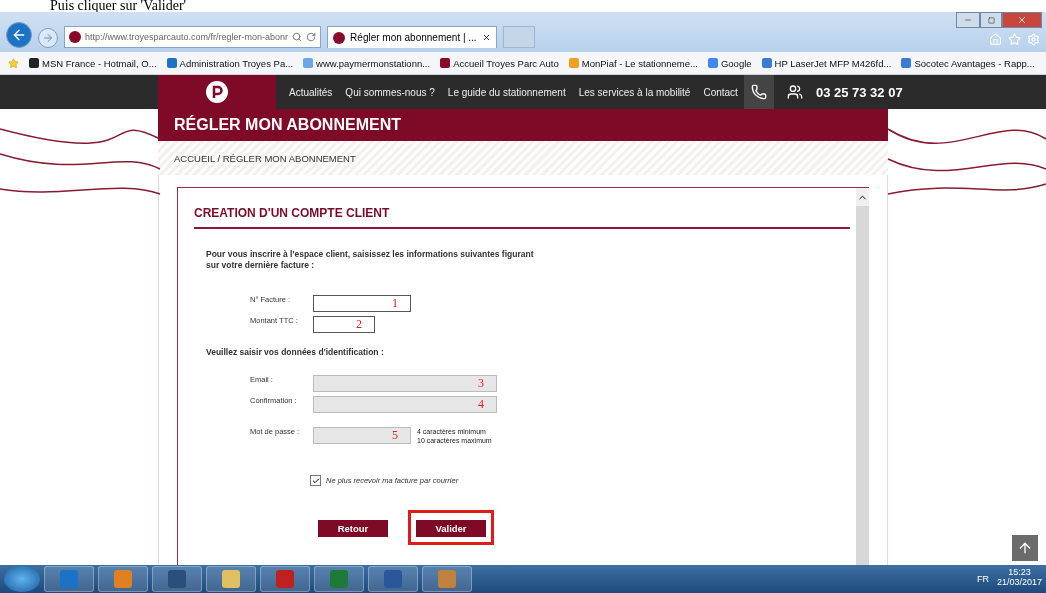  What do you see at coordinates (353, 528) in the screenshot?
I see `form-button: Retour` at bounding box center [353, 528].